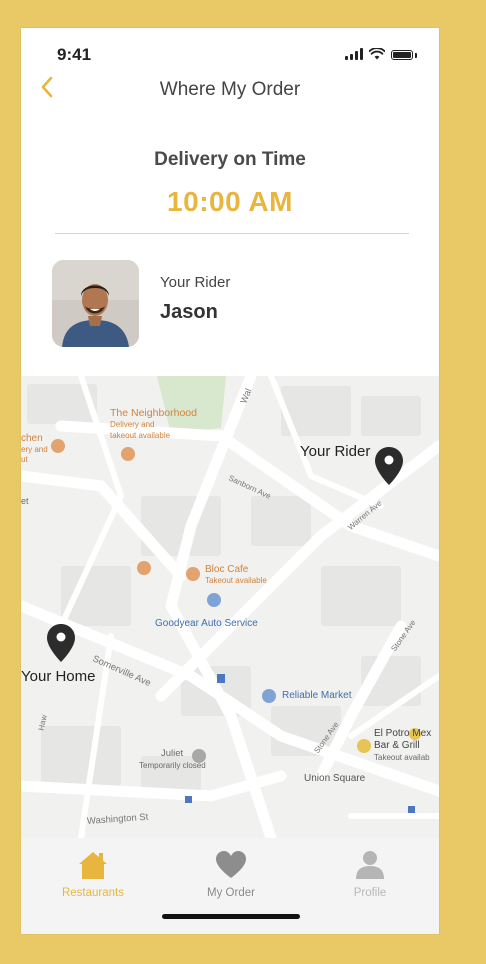 The image size is (486, 964). Describe the element at coordinates (389, 466) in the screenshot. I see `rider-location-pin-icon` at that location.